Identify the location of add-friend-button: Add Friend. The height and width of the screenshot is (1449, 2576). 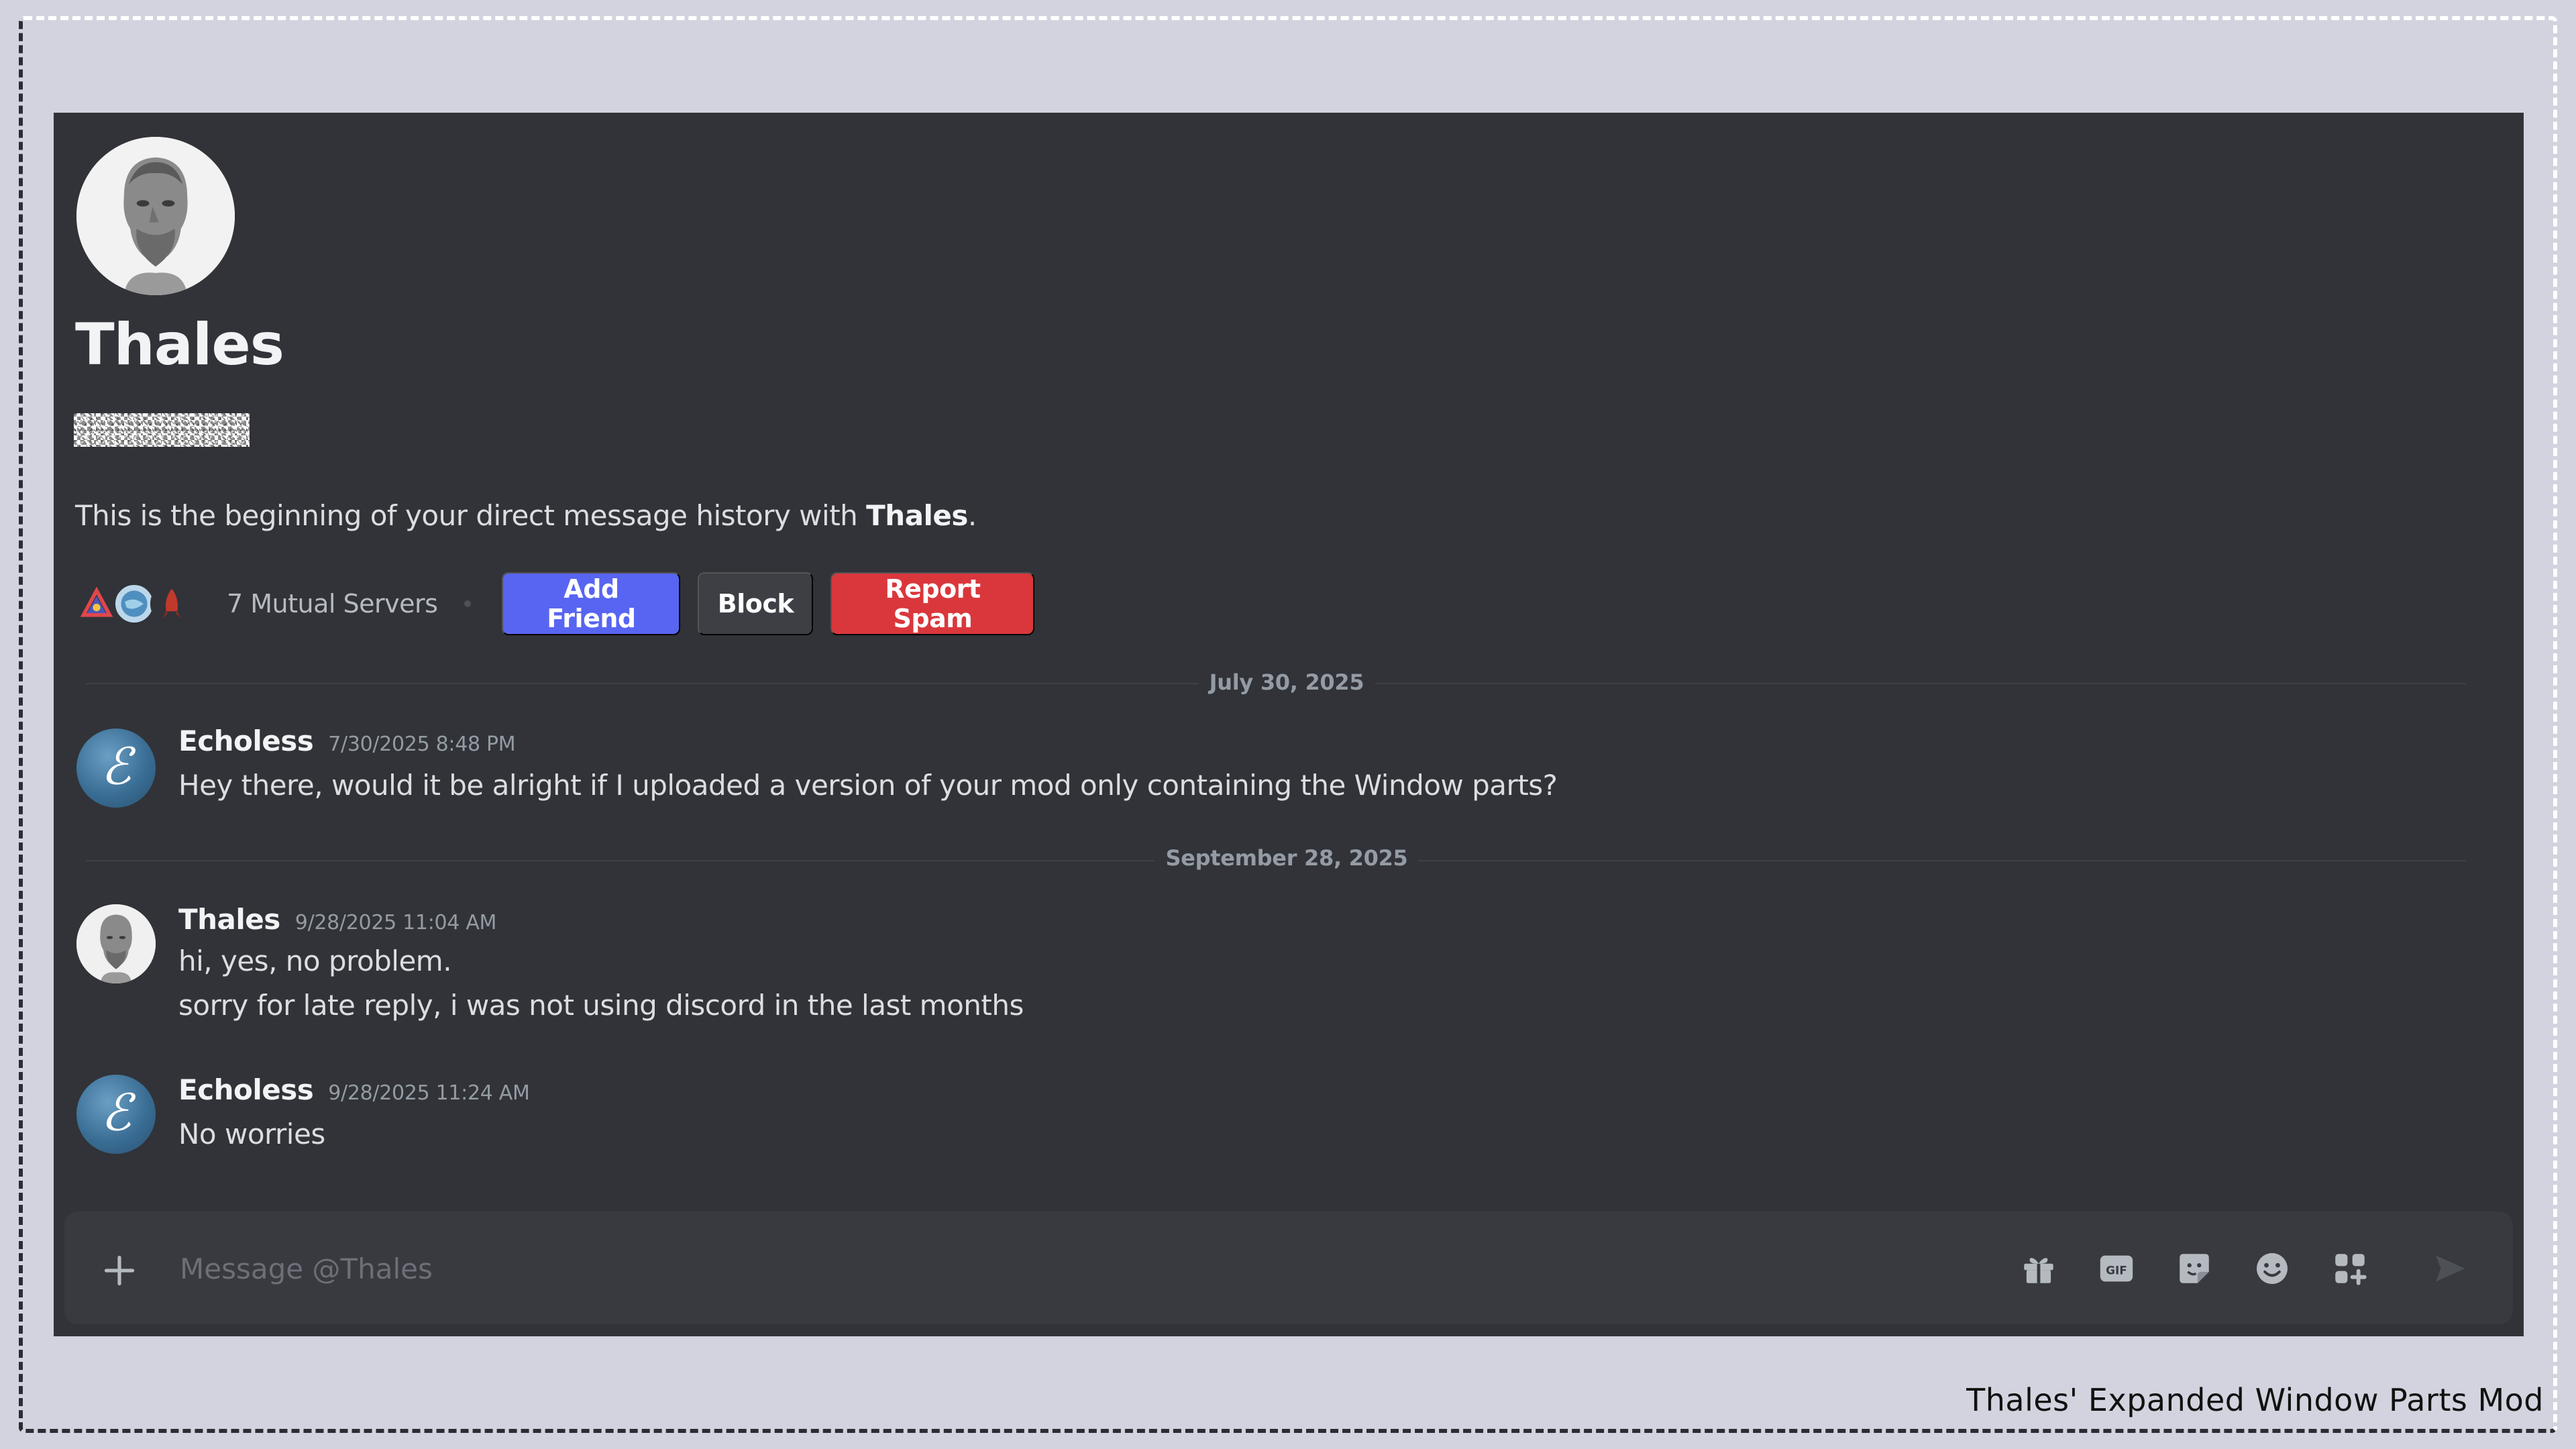
(591, 603).